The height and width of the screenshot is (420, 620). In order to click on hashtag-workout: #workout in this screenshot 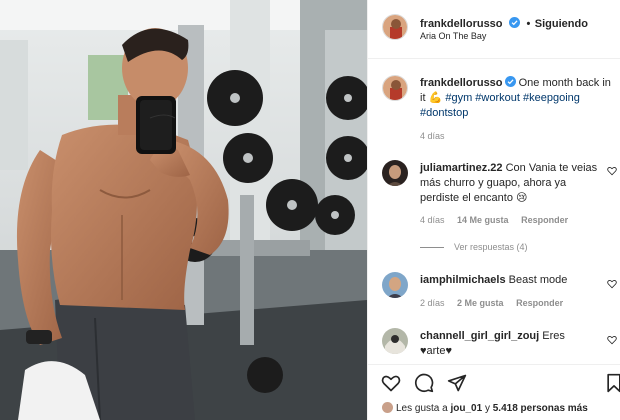, I will do `click(497, 98)`.